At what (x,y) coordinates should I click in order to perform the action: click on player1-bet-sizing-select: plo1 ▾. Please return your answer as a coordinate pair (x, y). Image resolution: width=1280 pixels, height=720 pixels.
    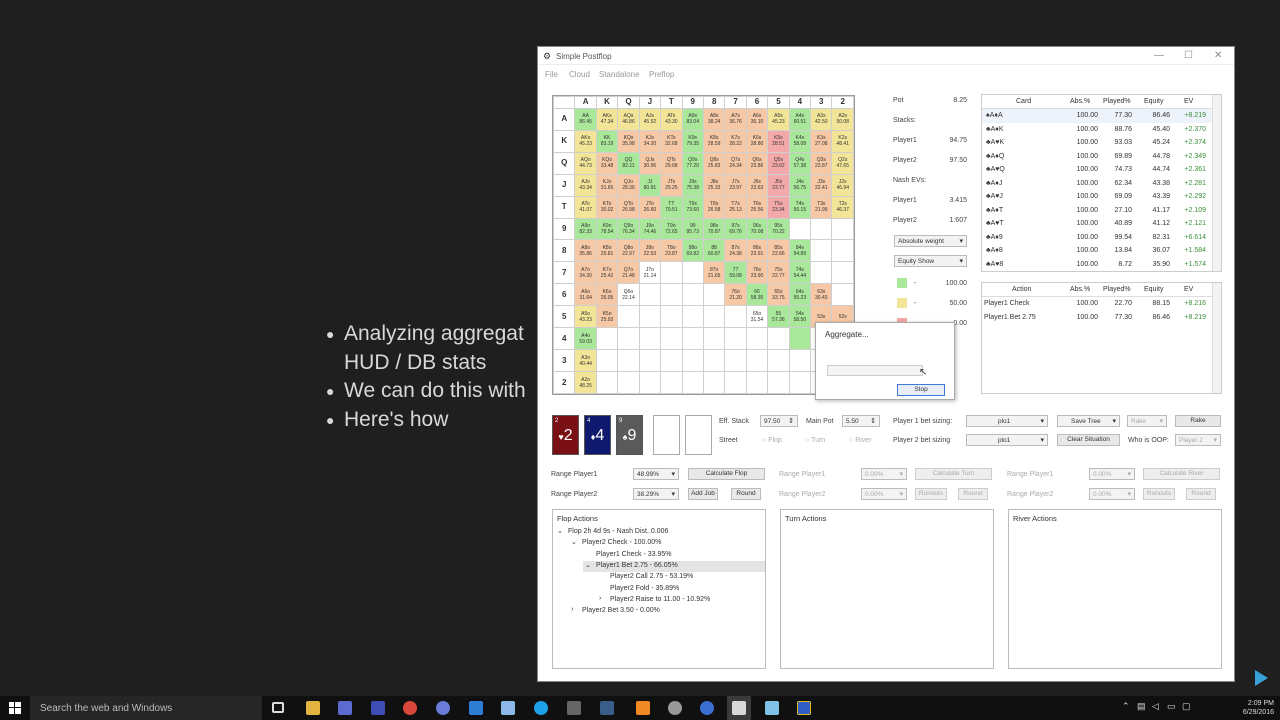
    Looking at the image, I should click on (1007, 421).